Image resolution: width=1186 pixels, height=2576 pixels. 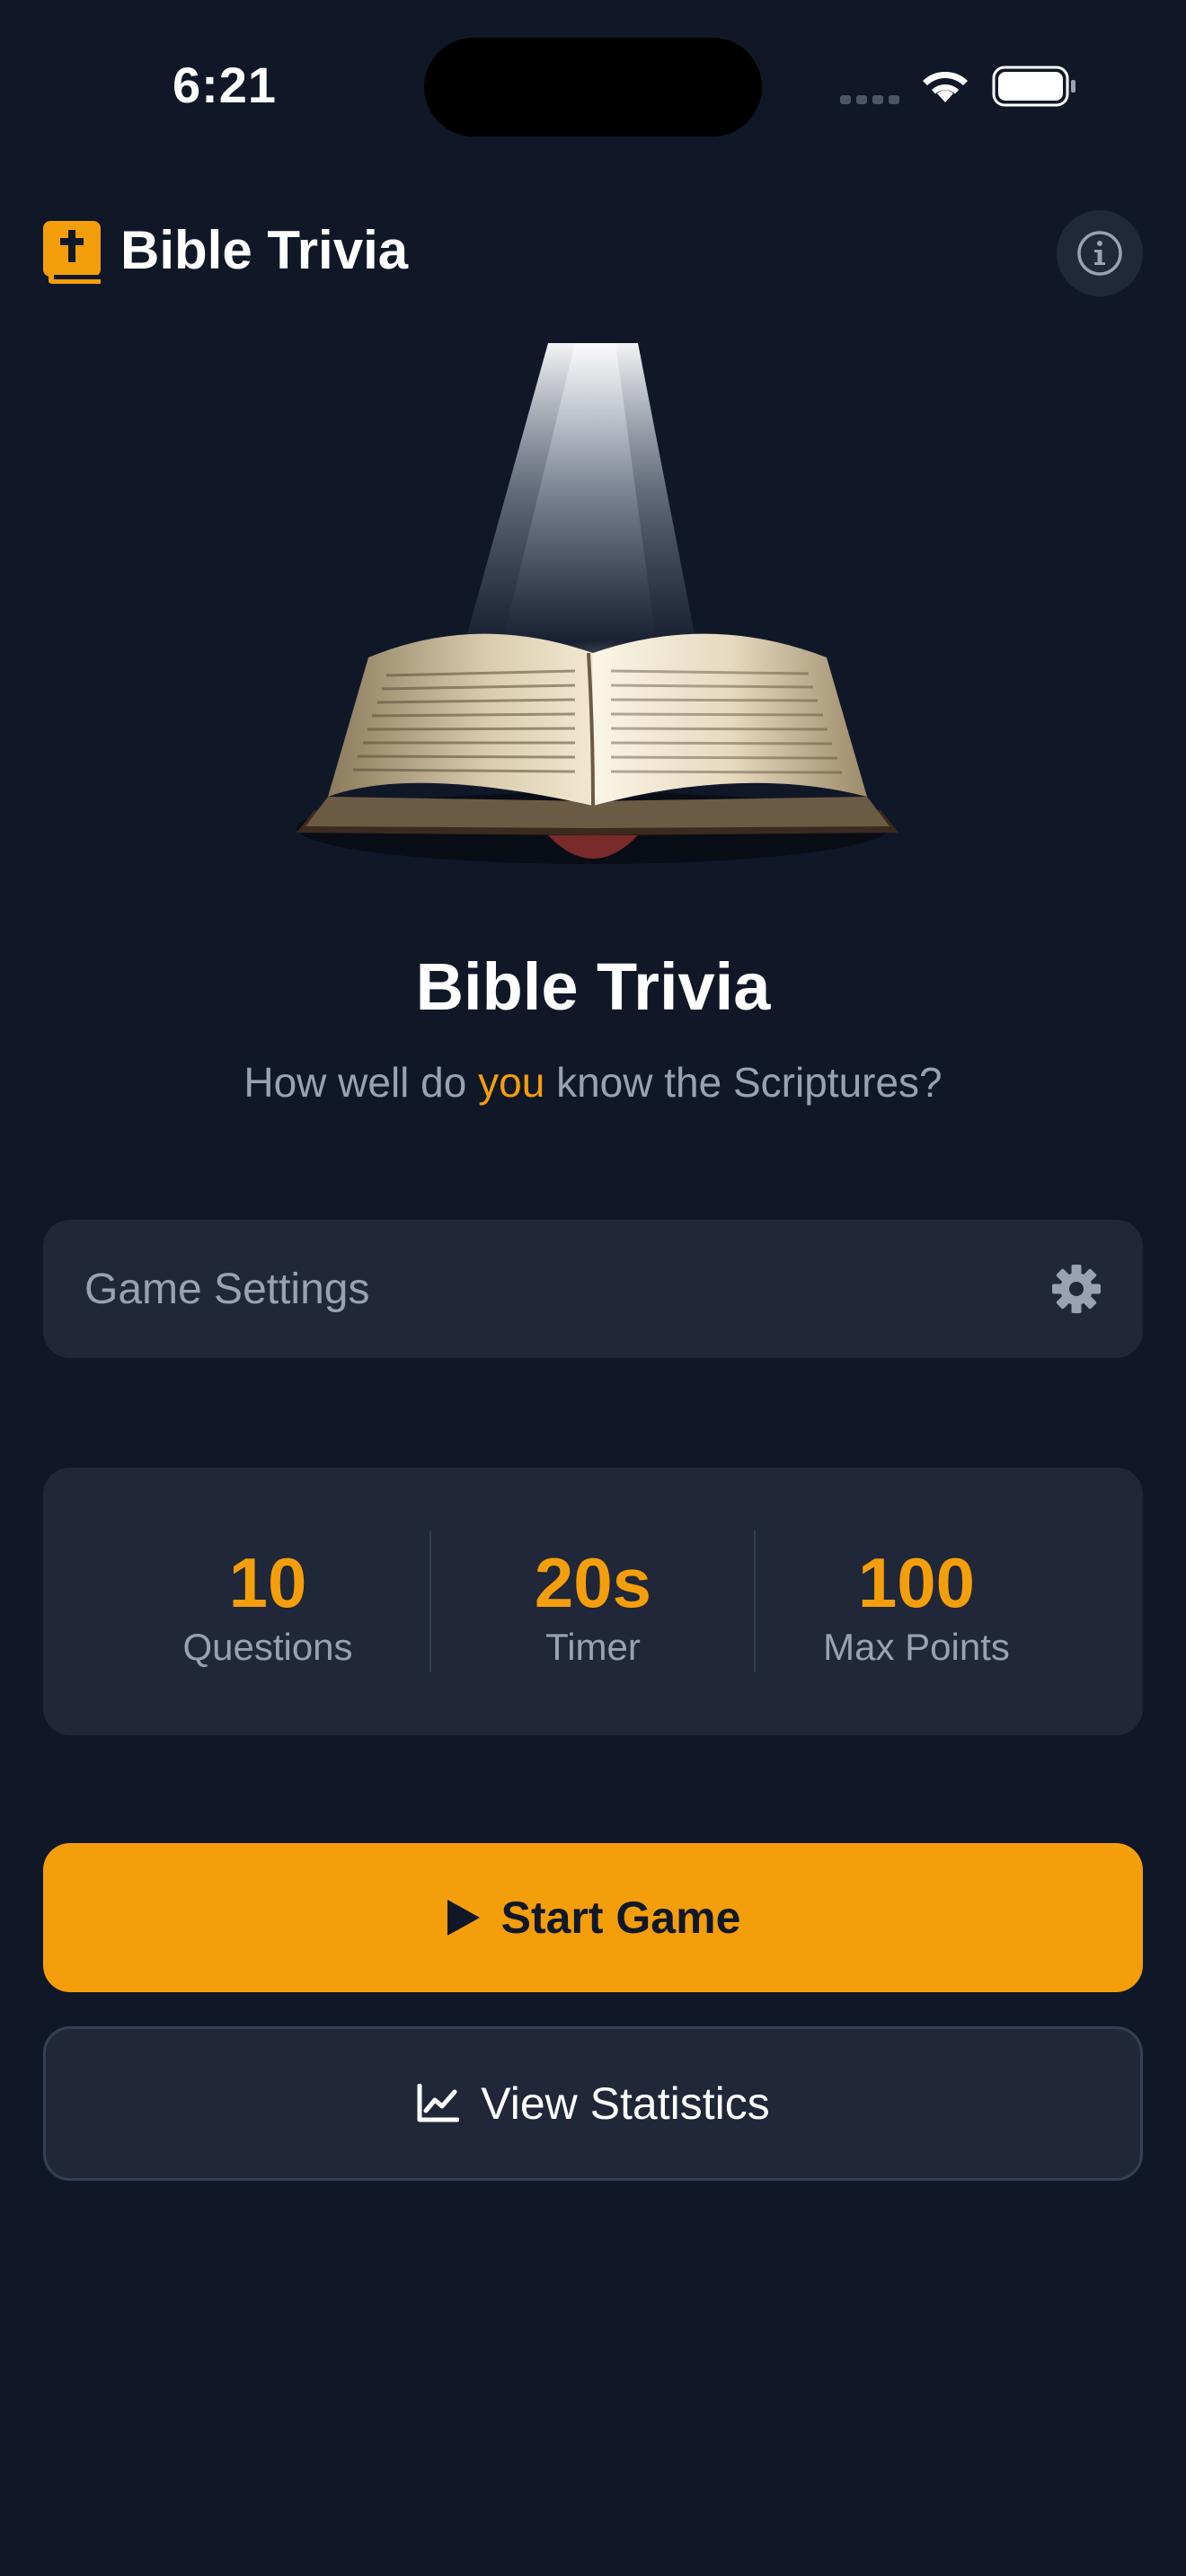 What do you see at coordinates (72, 252) in the screenshot?
I see `bible-cross-icon` at bounding box center [72, 252].